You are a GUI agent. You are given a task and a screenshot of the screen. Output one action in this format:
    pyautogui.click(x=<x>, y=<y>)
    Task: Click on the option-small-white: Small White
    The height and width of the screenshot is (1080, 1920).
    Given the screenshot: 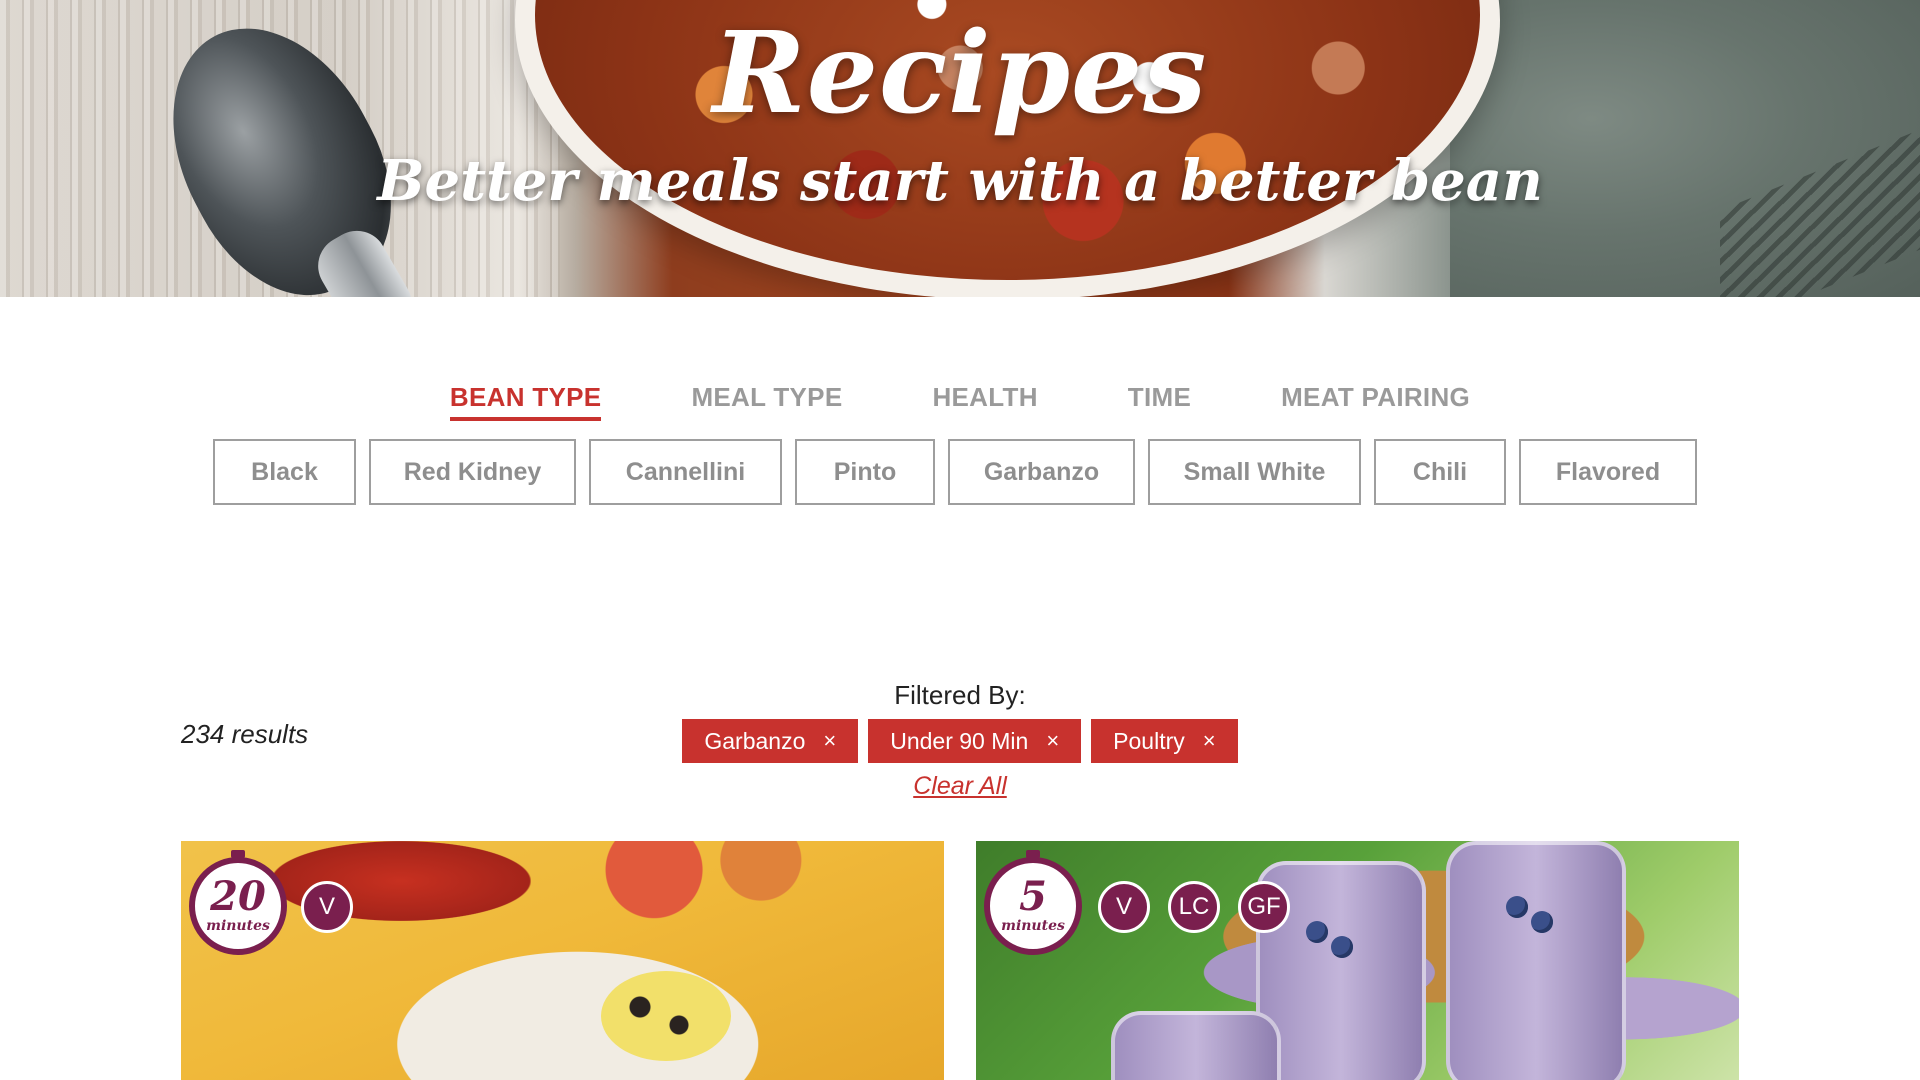 What is the action you would take?
    pyautogui.click(x=1254, y=472)
    